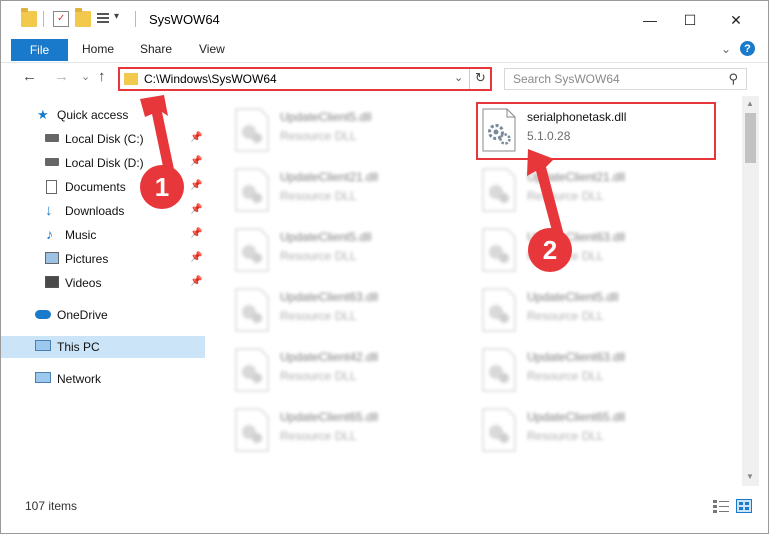 Image resolution: width=769 pixels, height=534 pixels. What do you see at coordinates (726, 49) in the screenshot?
I see `expand-ribbon-icon: ⌄` at bounding box center [726, 49].